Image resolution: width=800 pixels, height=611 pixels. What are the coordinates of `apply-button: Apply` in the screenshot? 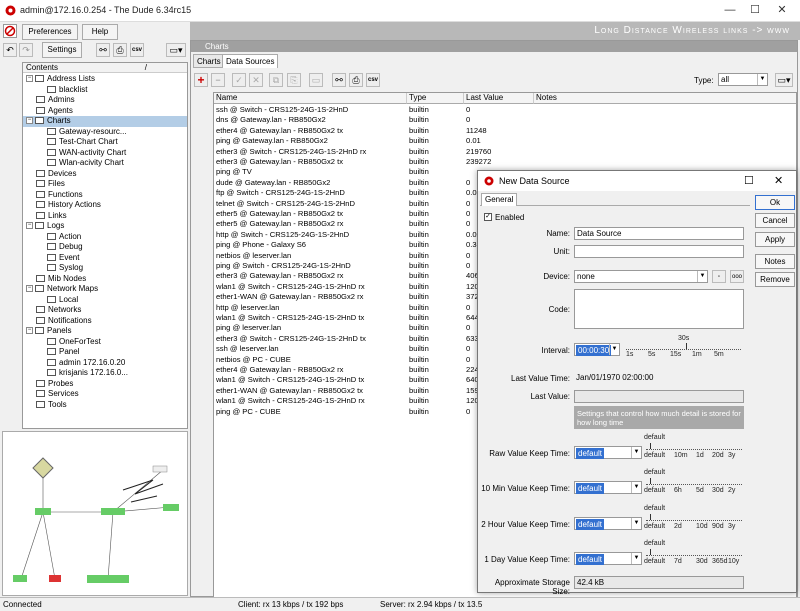 It's located at (775, 239).